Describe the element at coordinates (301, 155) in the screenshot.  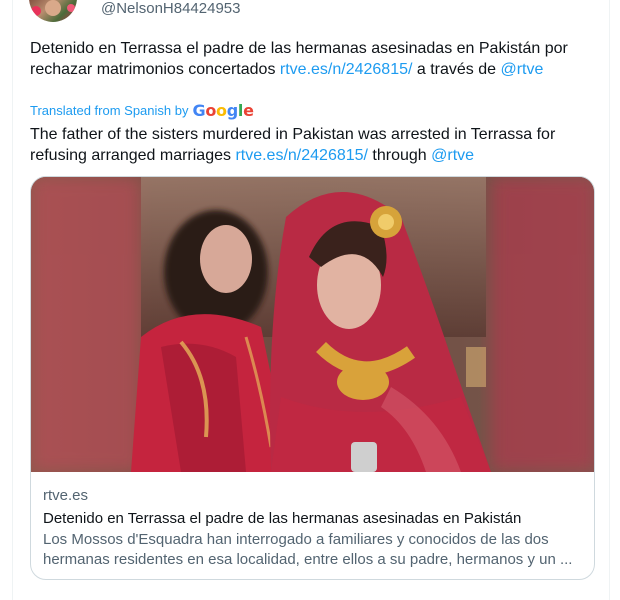
I see `tweet-translated-link: rtve.es/n/2426815/` at that location.